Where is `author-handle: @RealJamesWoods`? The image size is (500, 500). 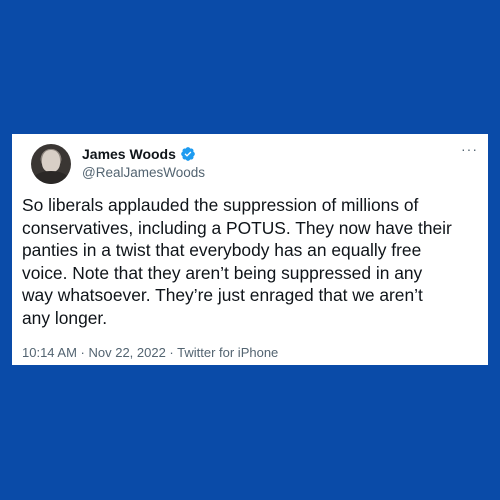 author-handle: @RealJamesWoods is located at coordinates (143, 173).